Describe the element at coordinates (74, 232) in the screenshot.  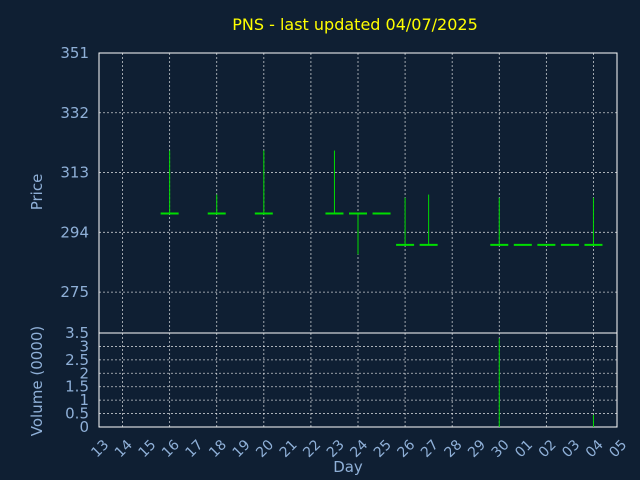
I see `price-tick-label: 294` at that location.